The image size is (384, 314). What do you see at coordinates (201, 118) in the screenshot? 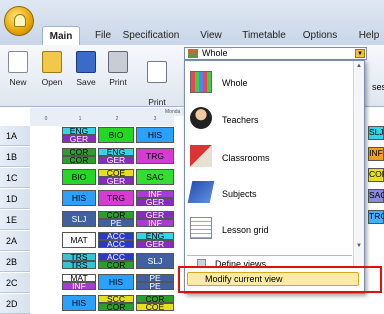
I see `teacher-icon` at bounding box center [201, 118].